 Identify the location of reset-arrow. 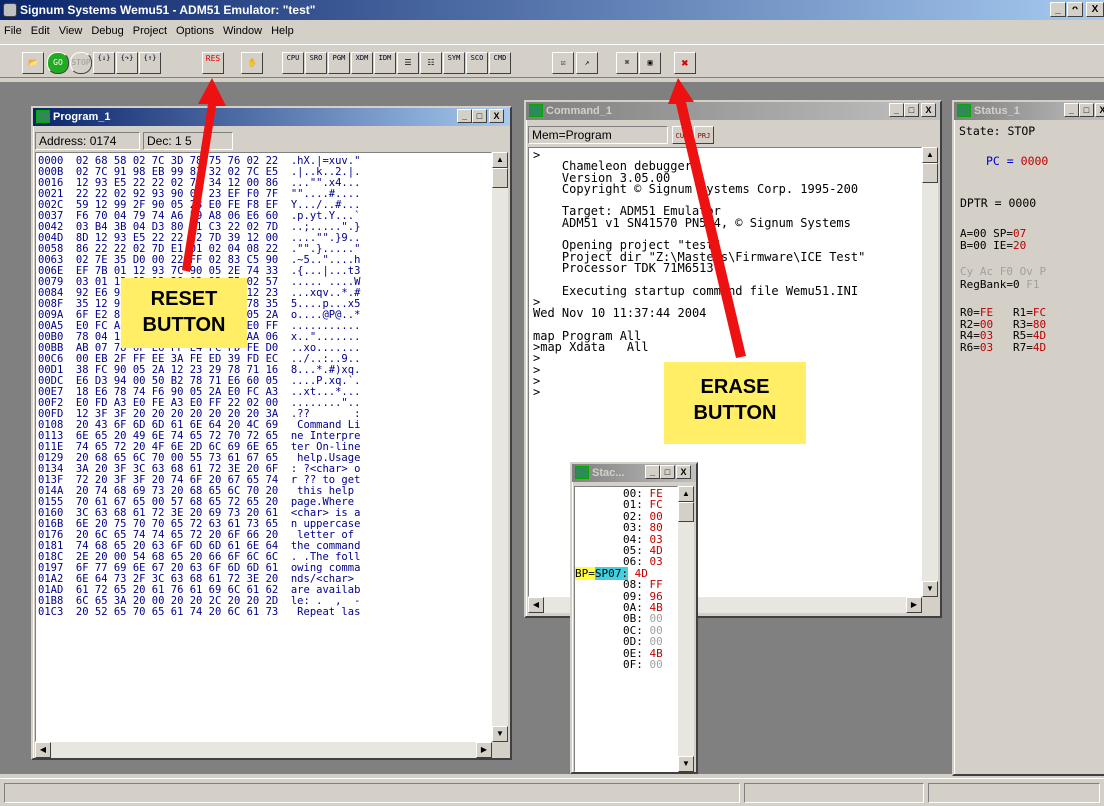
(204, 175).